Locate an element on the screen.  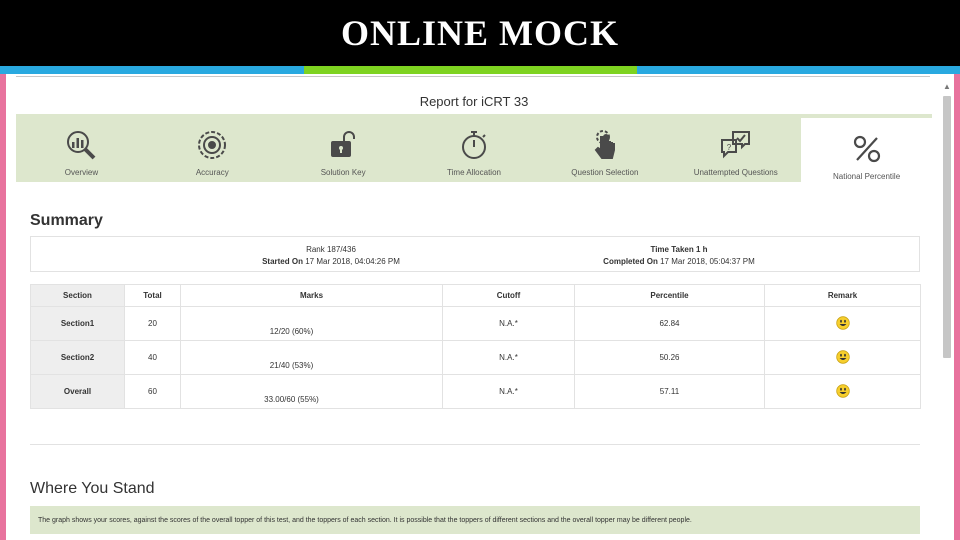
chat-question-icon: ? is located at coordinates (735, 145).